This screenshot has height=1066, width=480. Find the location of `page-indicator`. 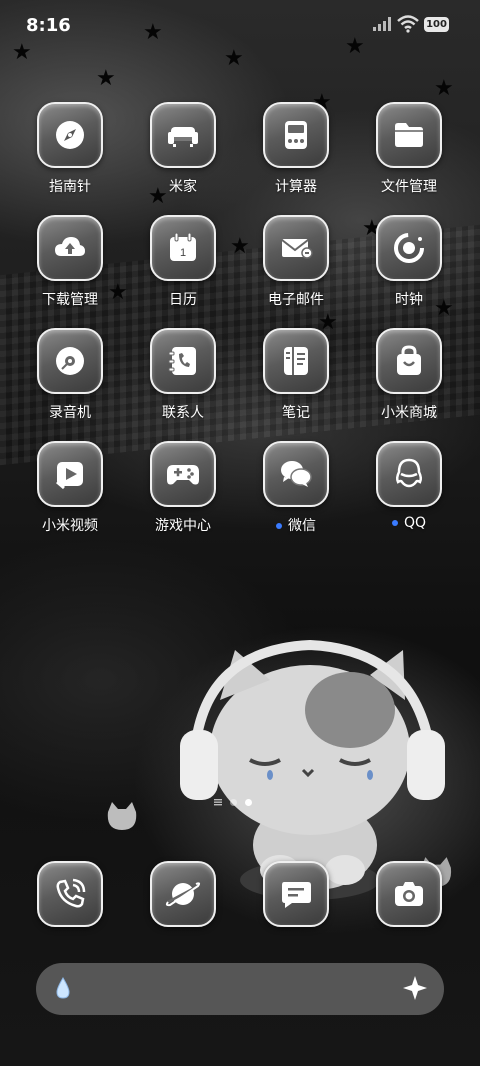

page-indicator is located at coordinates (233, 802).